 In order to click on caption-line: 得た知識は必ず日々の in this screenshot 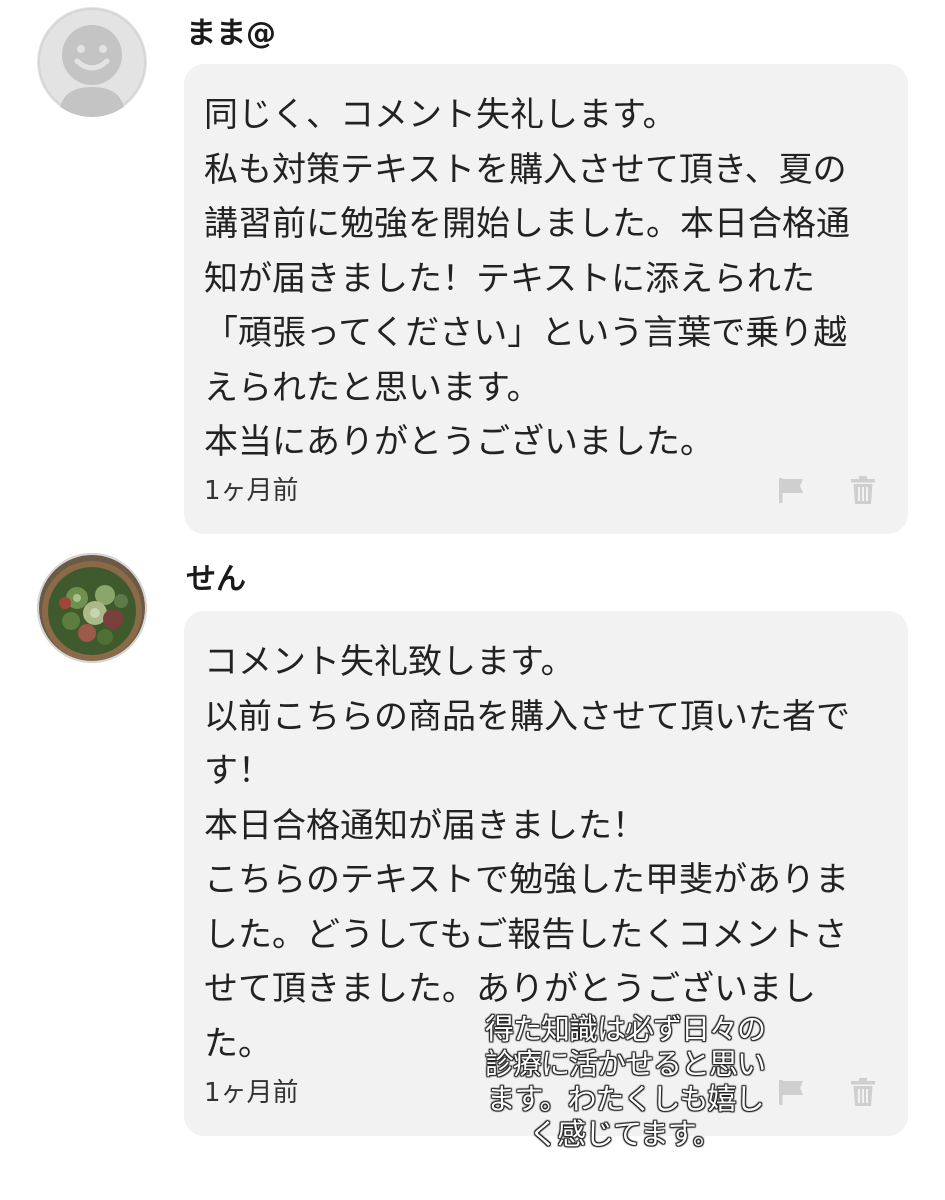, I will do `click(625, 1028)`.